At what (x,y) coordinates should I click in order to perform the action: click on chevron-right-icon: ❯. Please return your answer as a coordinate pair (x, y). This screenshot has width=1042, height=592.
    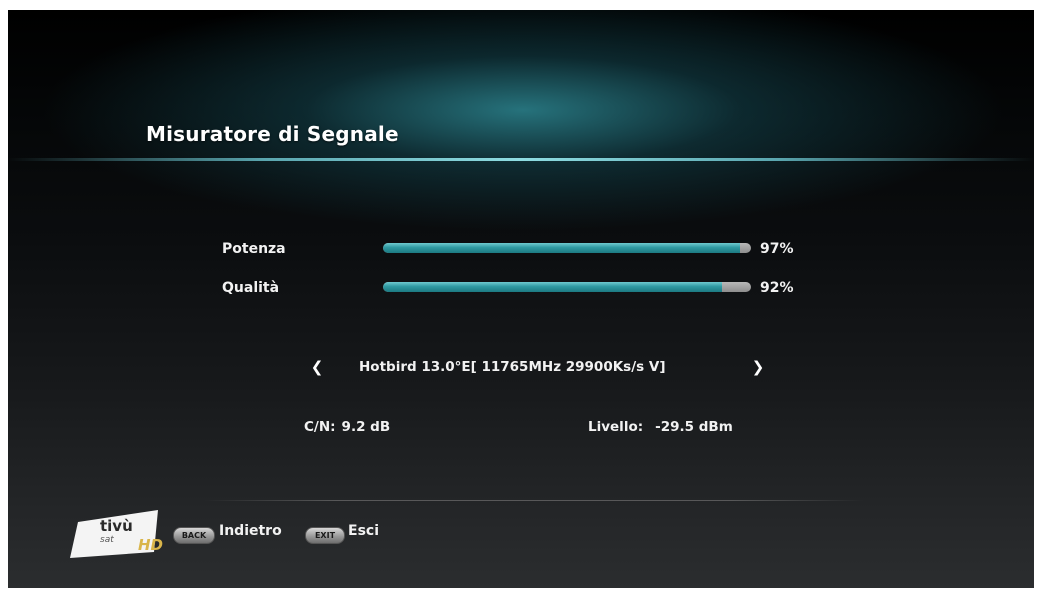
    Looking at the image, I should click on (758, 367).